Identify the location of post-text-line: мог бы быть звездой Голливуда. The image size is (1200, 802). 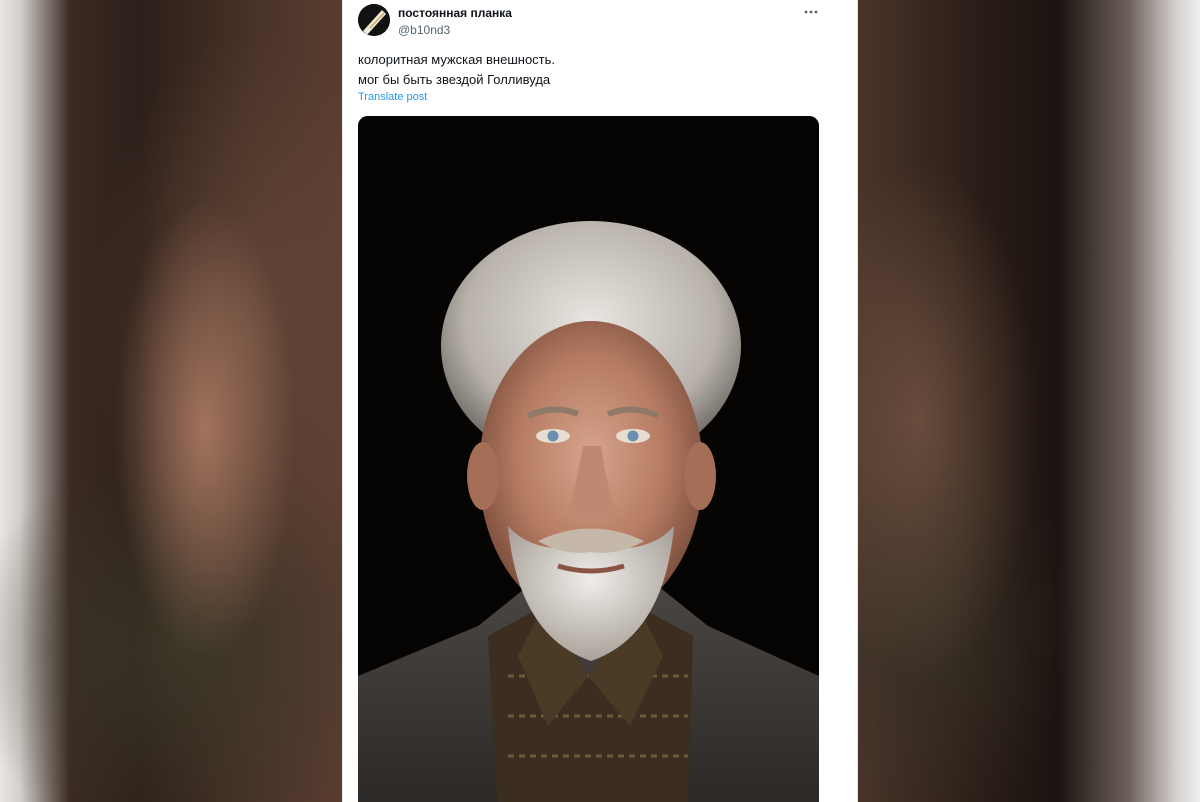
(454, 79).